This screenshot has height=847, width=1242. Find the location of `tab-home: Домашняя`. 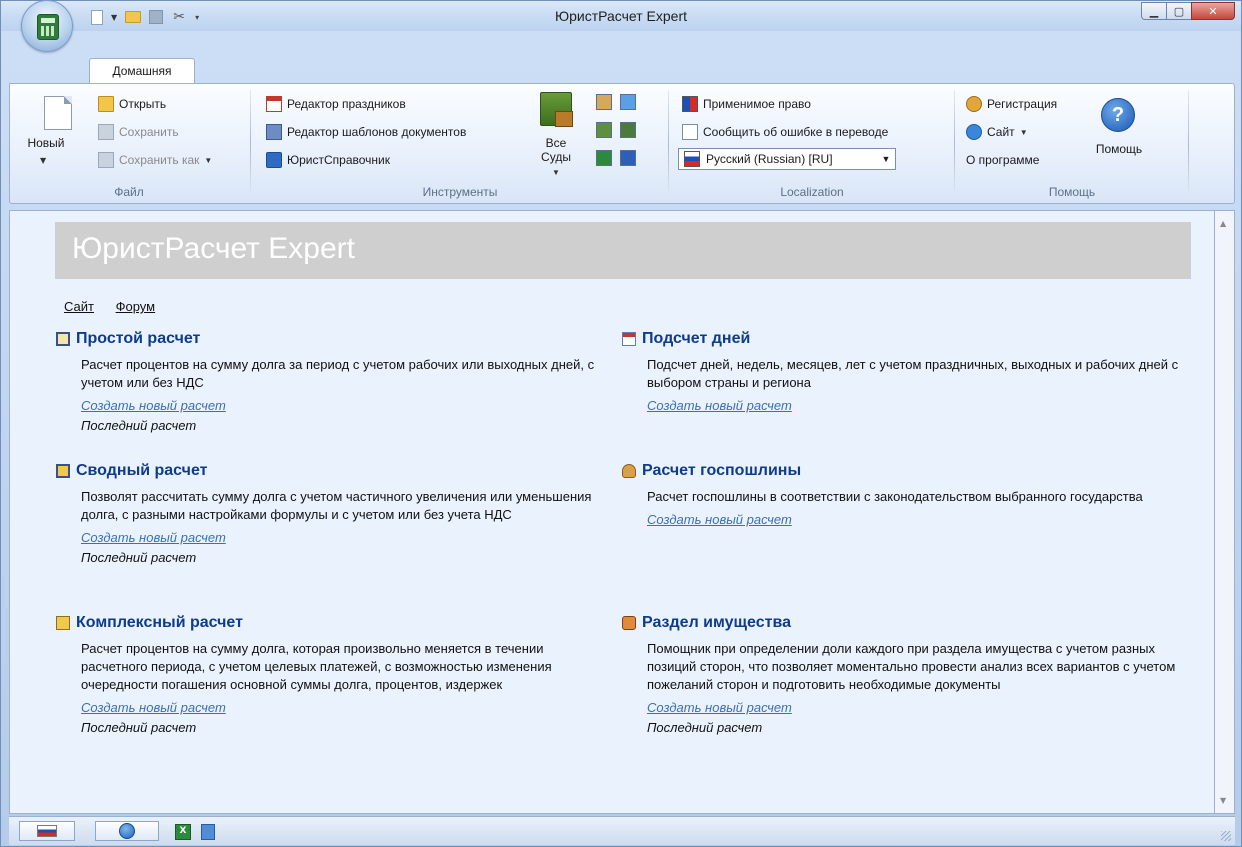

tab-home: Домашняя is located at coordinates (142, 71).